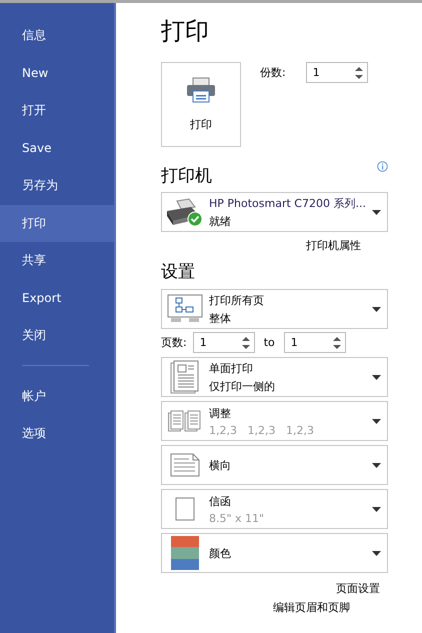 This screenshot has height=633, width=422. I want to click on stacked-pages-icon, so click(185, 421).